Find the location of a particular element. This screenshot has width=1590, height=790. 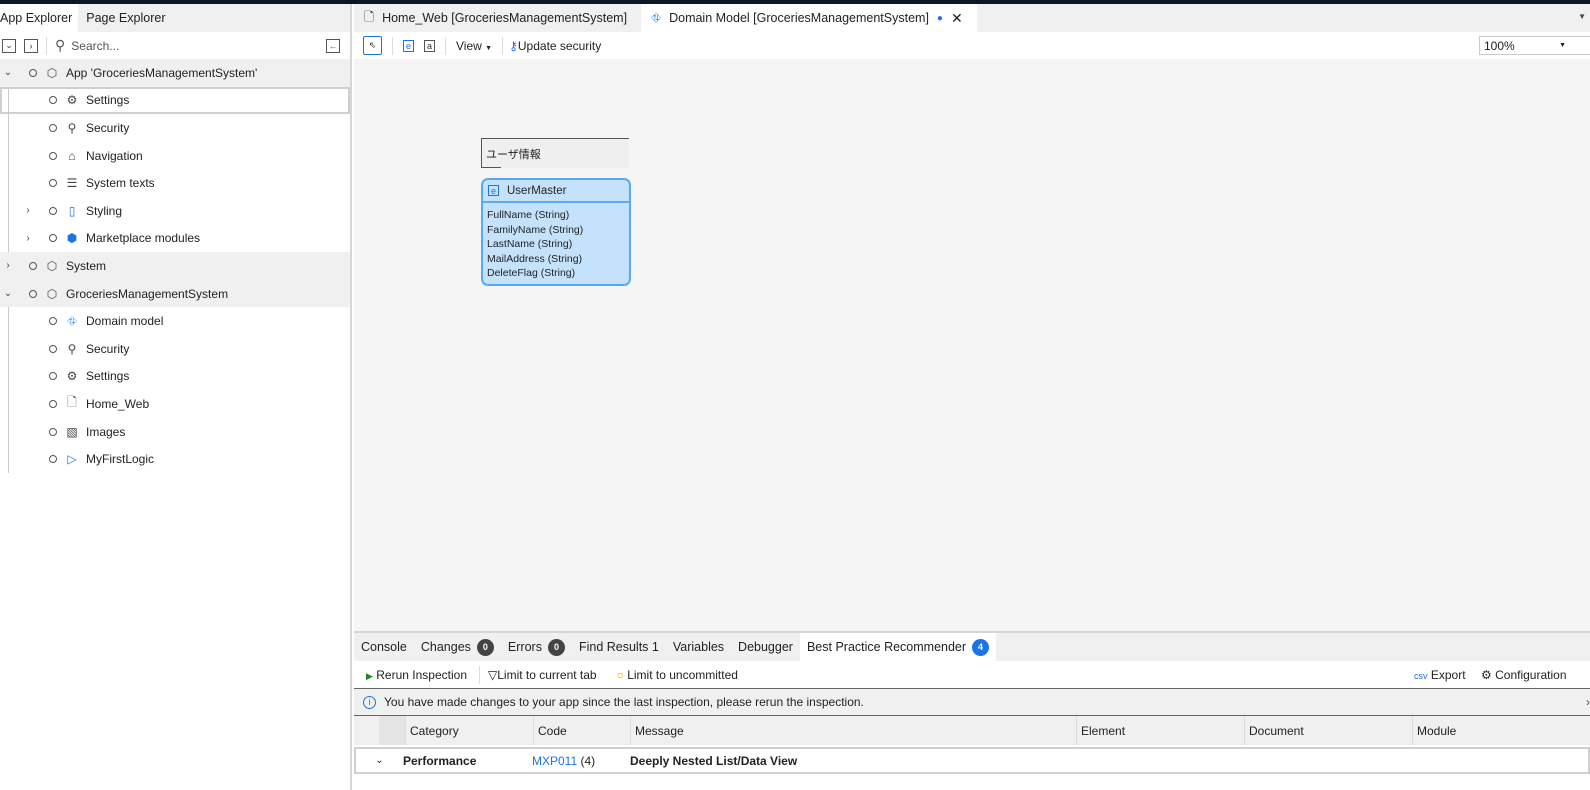

tree-item-label: App 'GroceriesManagementSystem' is located at coordinates (162, 72).